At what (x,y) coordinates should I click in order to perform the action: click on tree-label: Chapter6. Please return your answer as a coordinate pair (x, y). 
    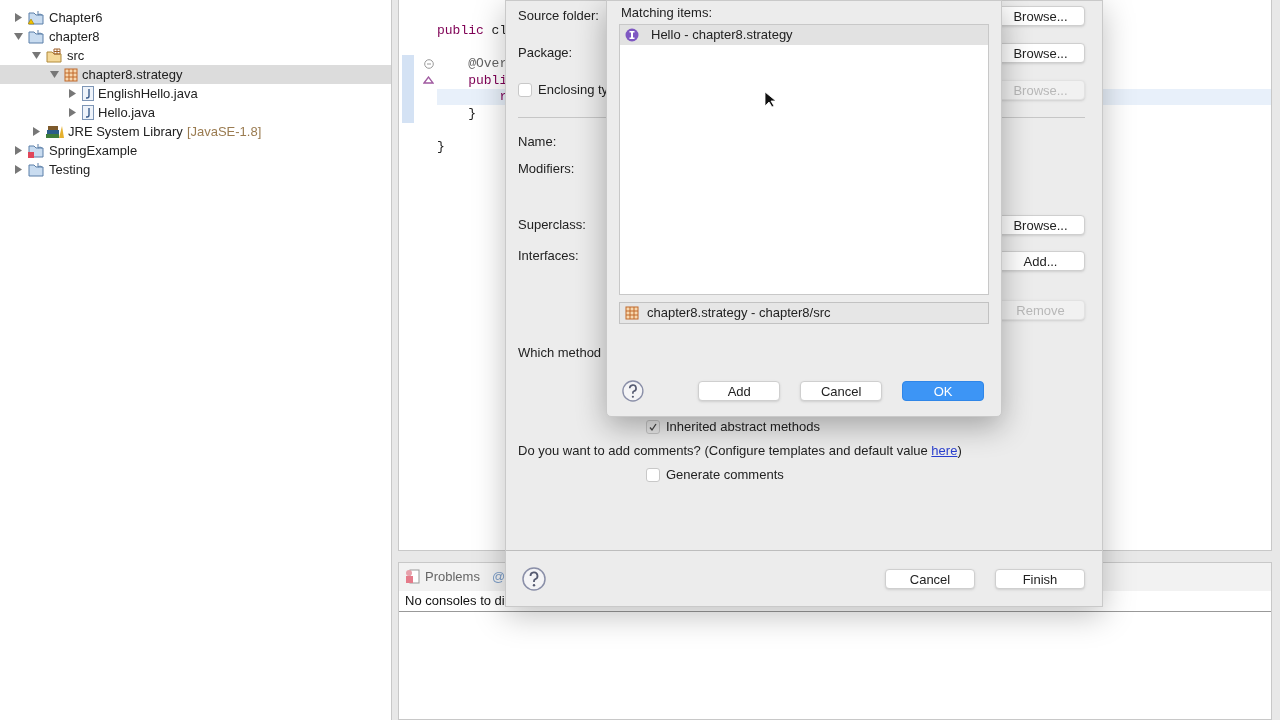
    Looking at the image, I should click on (76, 17).